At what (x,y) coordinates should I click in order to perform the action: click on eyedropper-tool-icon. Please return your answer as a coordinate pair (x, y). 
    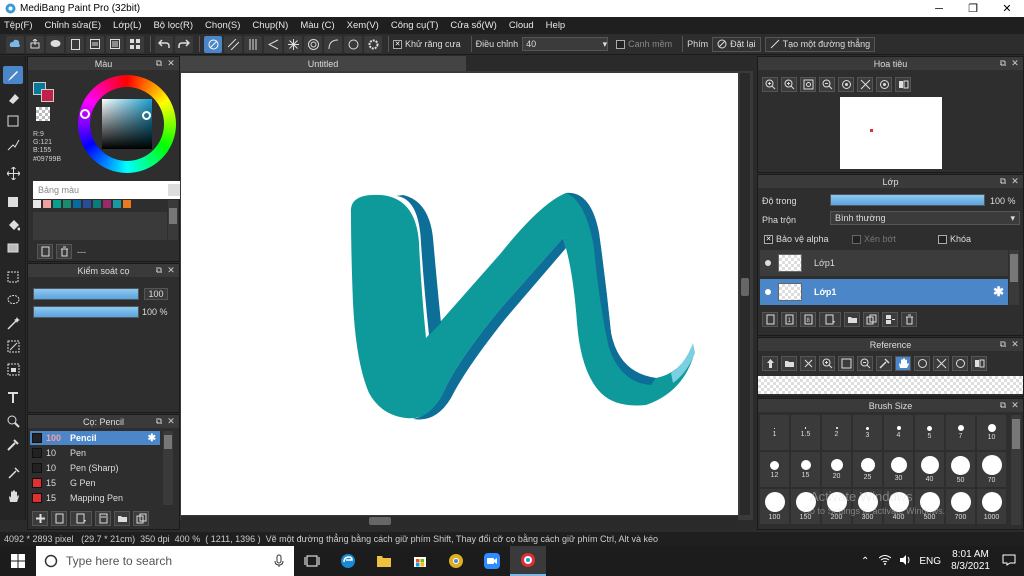
    Looking at the image, I should click on (13, 444).